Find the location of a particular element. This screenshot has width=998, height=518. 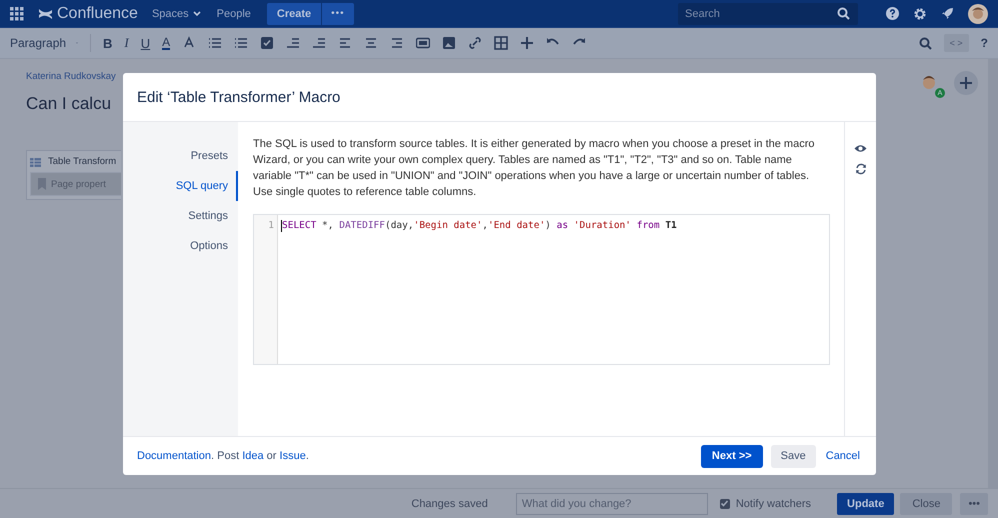

nav-link: Spaces is located at coordinates (176, 14).